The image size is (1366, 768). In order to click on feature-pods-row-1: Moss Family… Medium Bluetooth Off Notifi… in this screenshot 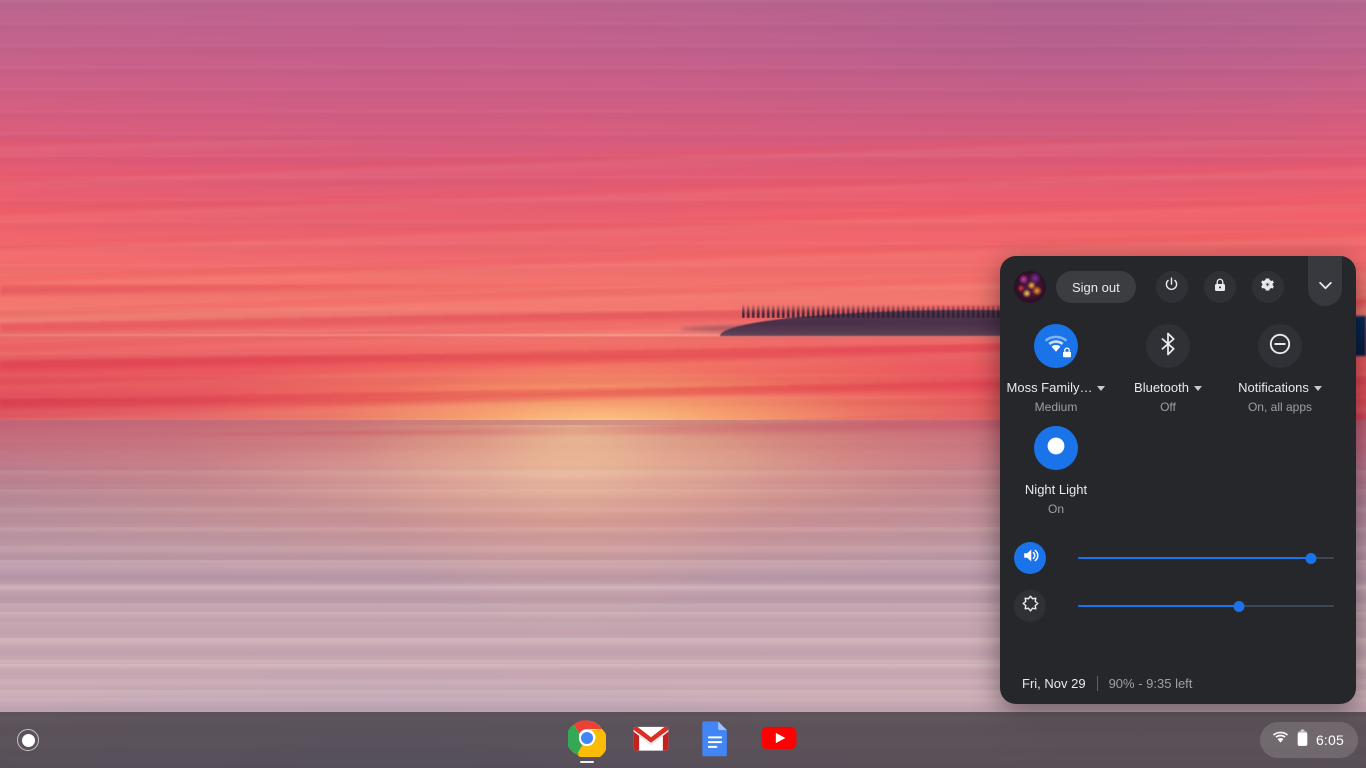, I will do `click(1178, 366)`.